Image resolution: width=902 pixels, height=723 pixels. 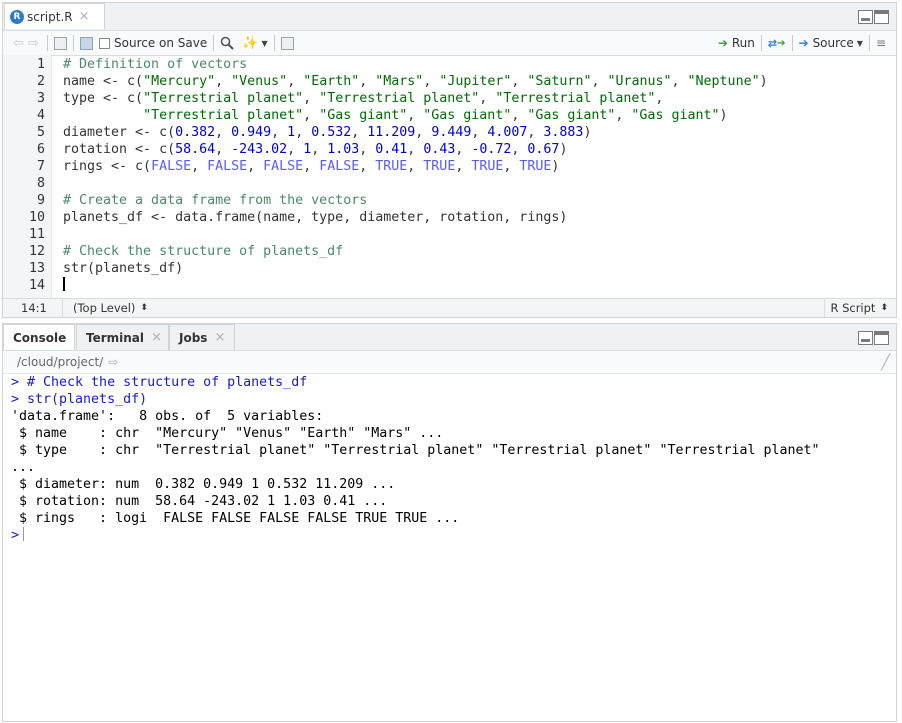 I want to click on run-label: Run, so click(x=743, y=43).